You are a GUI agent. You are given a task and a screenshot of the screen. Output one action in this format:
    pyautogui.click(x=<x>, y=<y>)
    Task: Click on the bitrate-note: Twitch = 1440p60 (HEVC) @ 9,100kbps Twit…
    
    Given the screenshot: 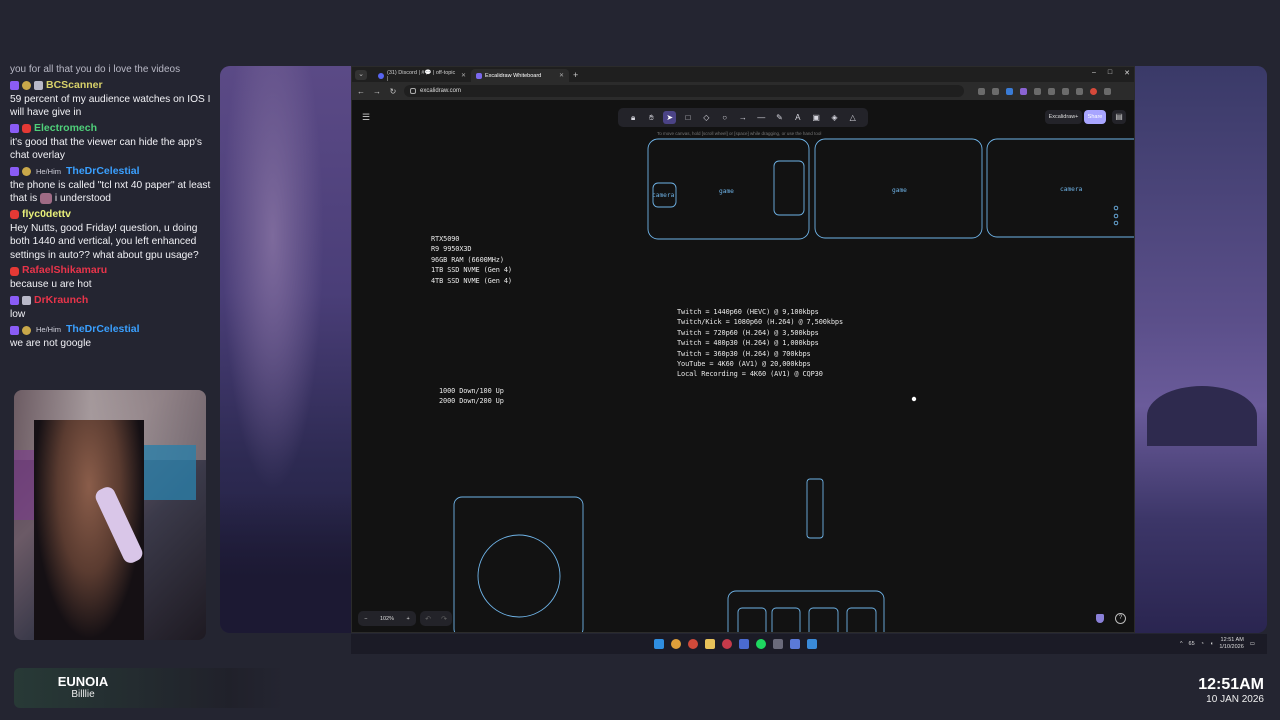 What is the action you would take?
    pyautogui.click(x=760, y=343)
    